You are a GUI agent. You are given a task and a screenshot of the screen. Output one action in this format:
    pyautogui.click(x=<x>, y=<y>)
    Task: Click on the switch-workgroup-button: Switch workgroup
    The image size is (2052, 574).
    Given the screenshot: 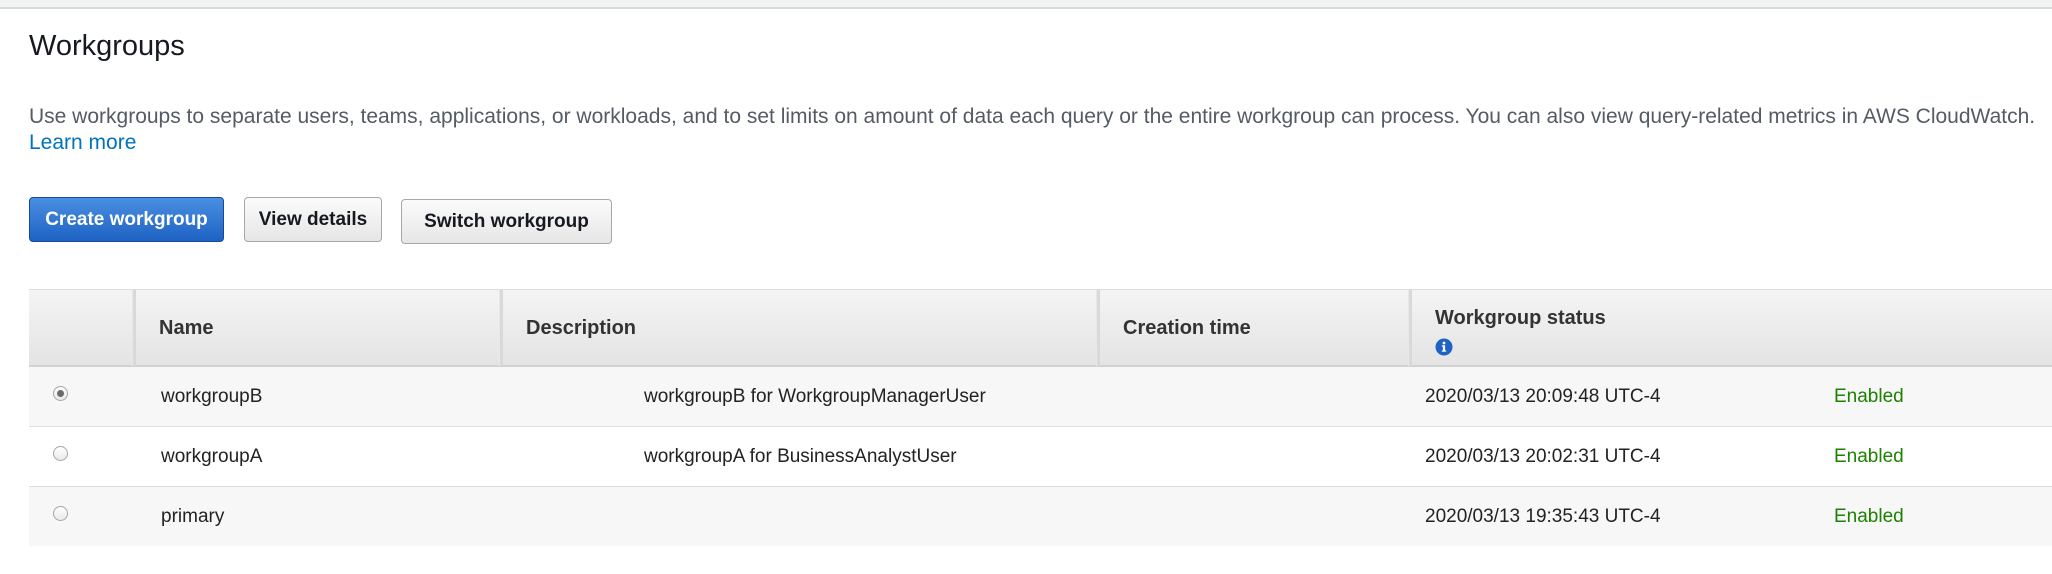 What is the action you would take?
    pyautogui.click(x=506, y=221)
    